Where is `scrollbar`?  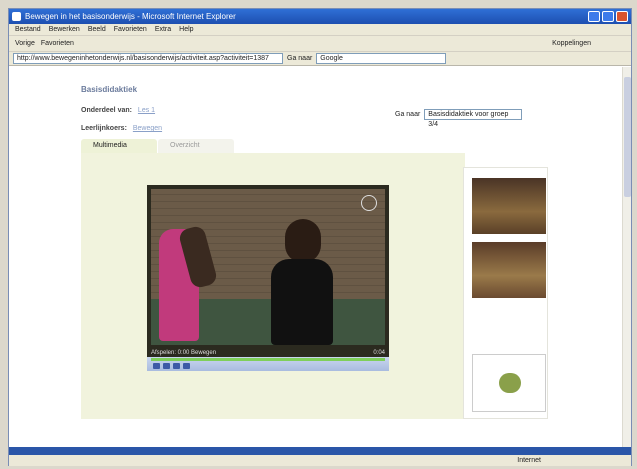
scrollbar is located at coordinates (626, 257).